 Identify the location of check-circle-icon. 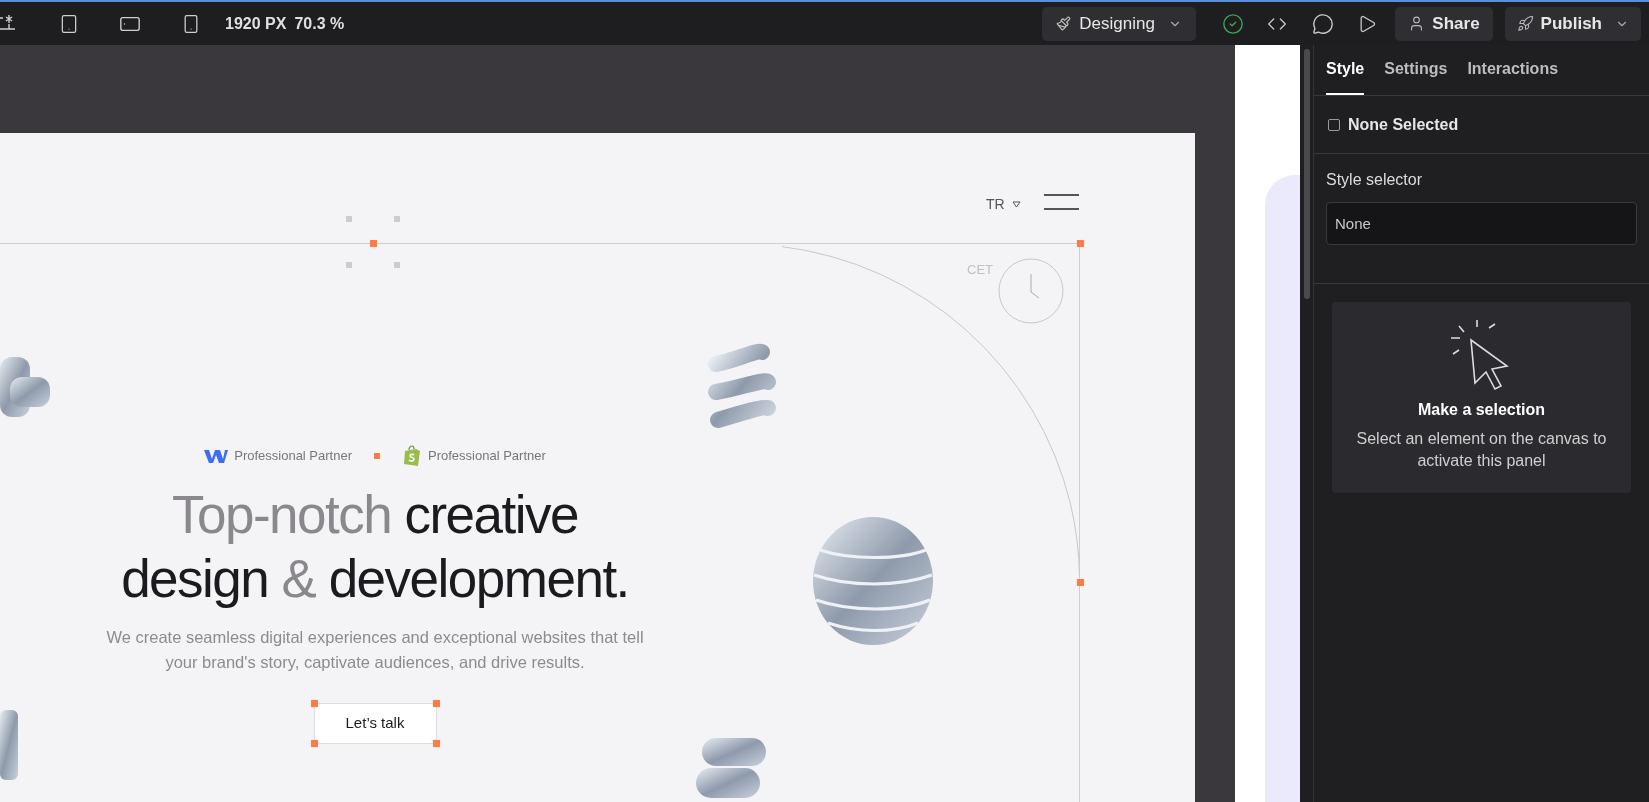
(1233, 23).